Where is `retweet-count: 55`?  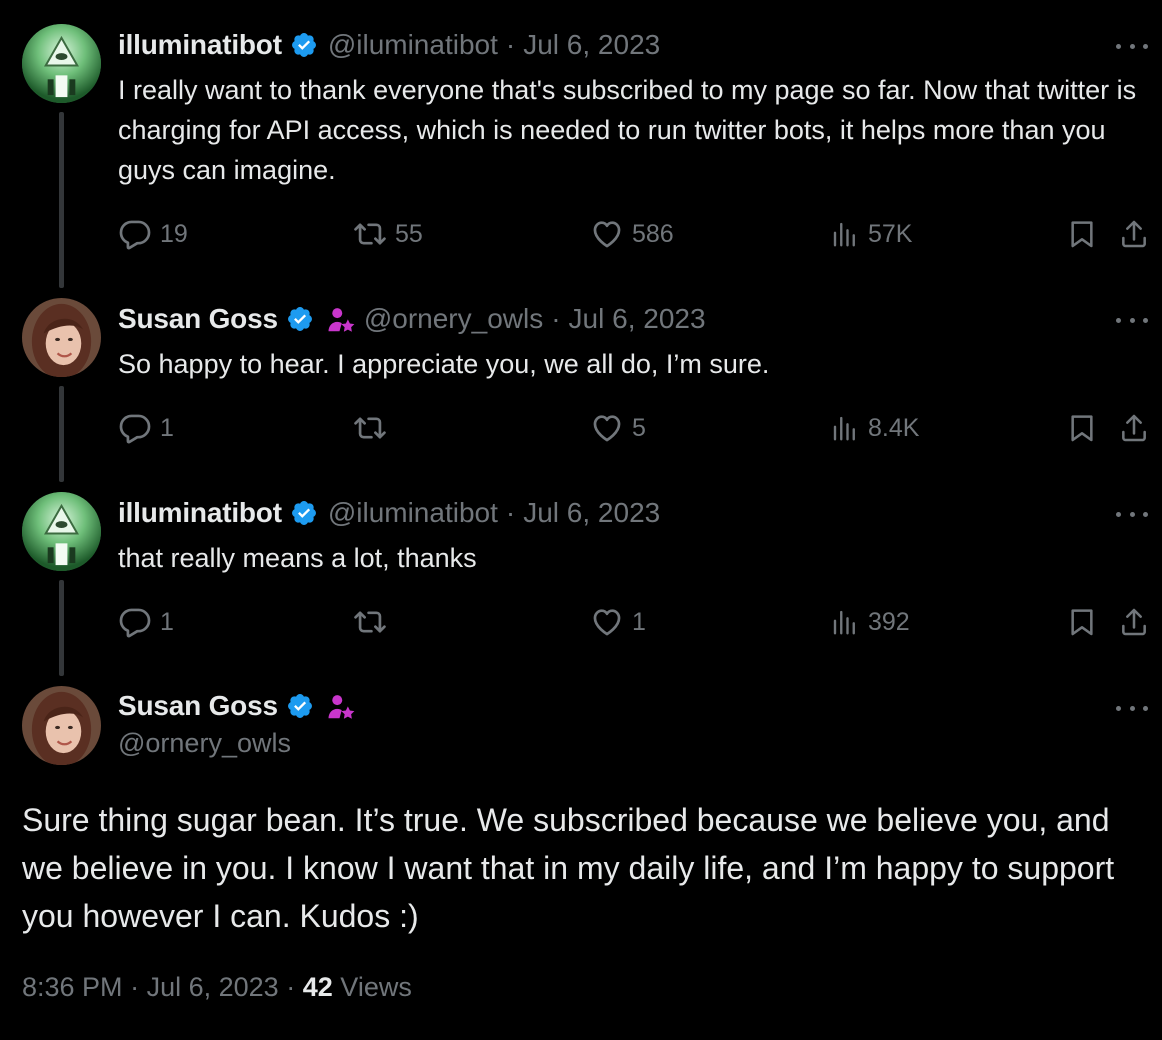
retweet-count: 55 is located at coordinates (409, 233).